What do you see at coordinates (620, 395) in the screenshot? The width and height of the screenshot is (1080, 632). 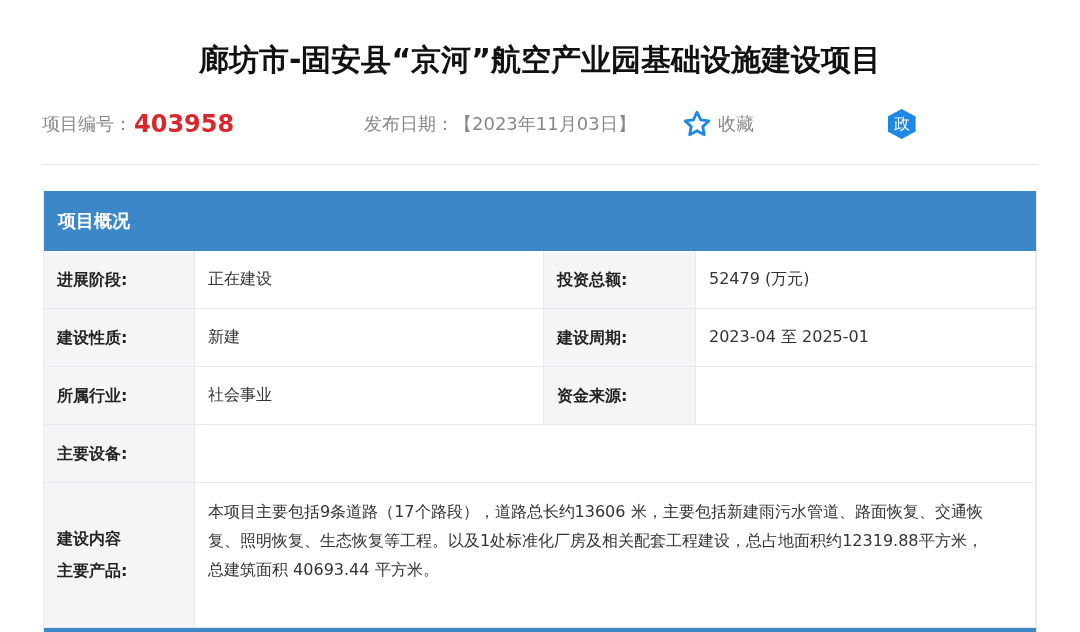 I see `field-label: 资金来源:` at bounding box center [620, 395].